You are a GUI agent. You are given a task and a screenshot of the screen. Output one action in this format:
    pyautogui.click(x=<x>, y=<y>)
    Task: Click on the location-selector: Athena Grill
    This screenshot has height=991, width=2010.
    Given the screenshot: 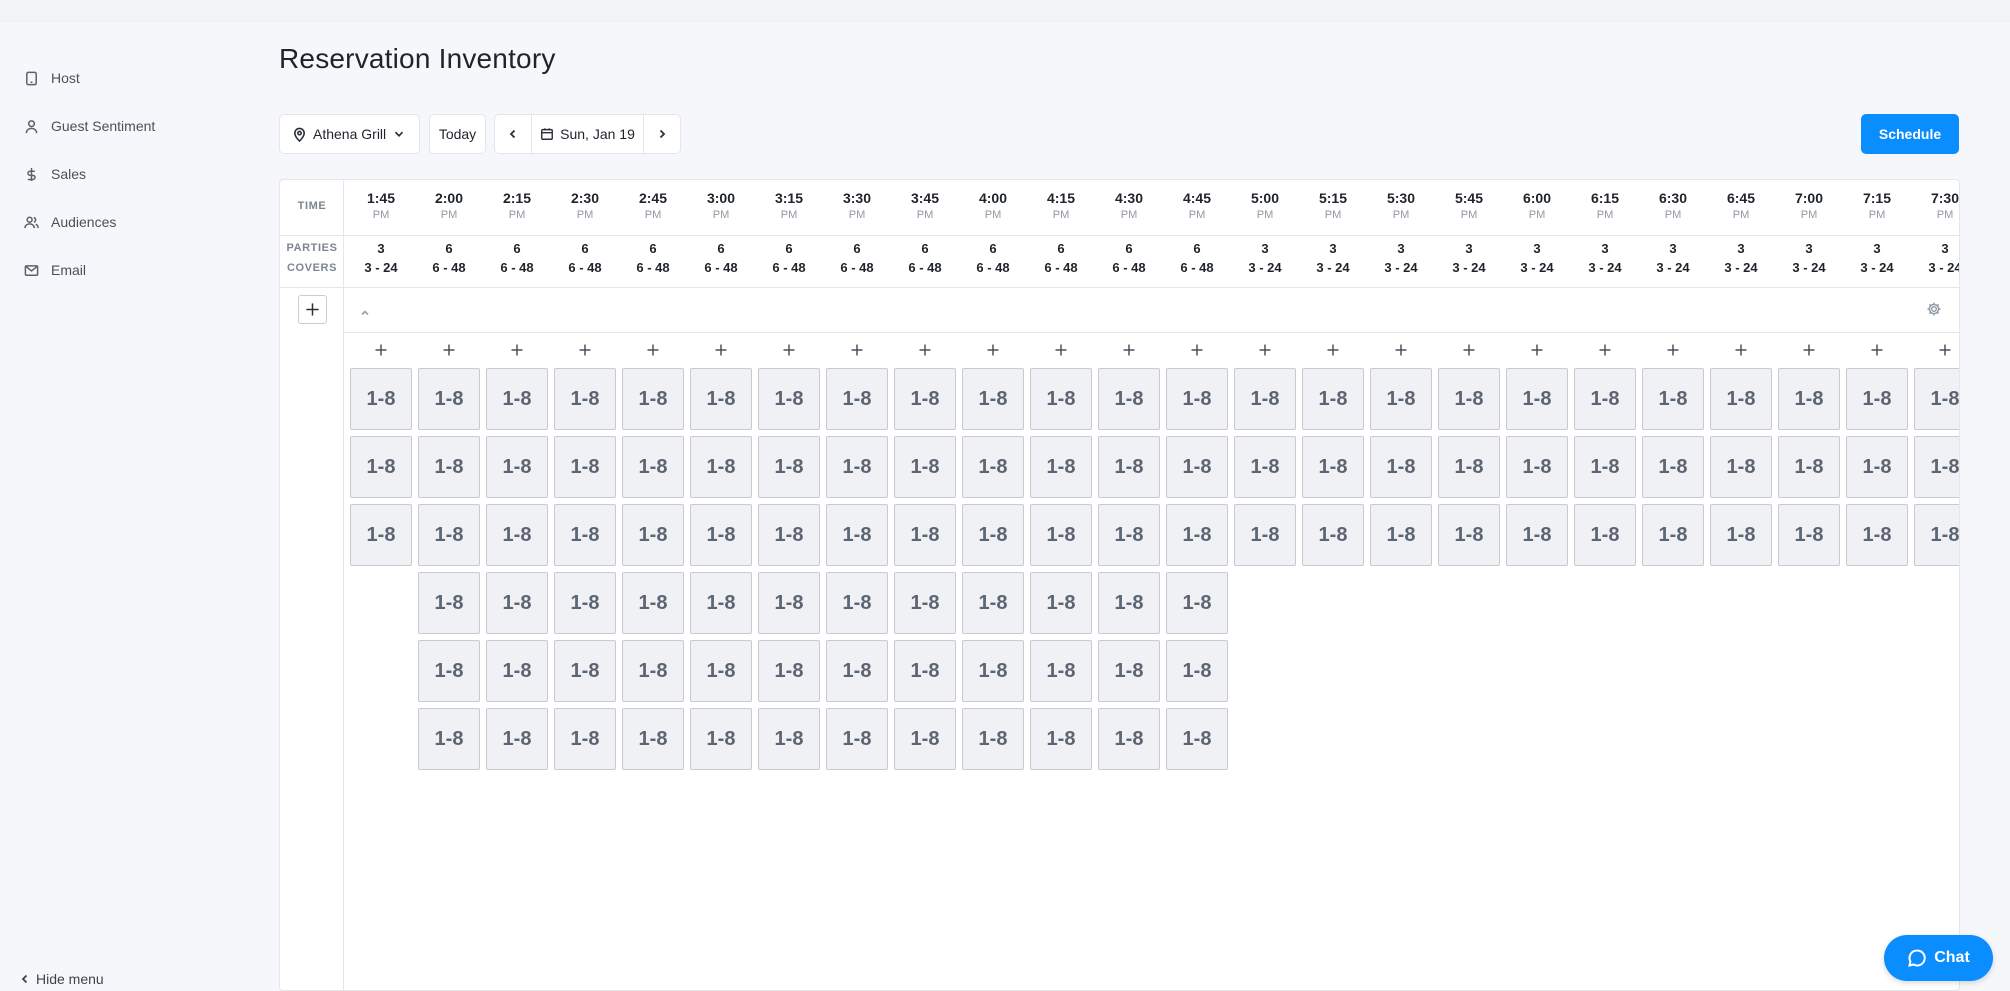 What is the action you would take?
    pyautogui.click(x=349, y=134)
    